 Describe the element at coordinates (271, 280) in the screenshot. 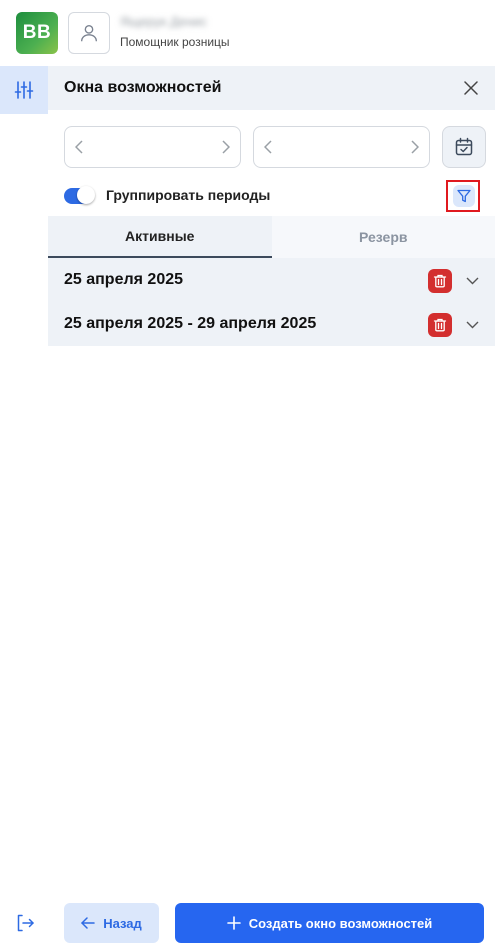

I see `list-item: 25 апреля 2025` at that location.